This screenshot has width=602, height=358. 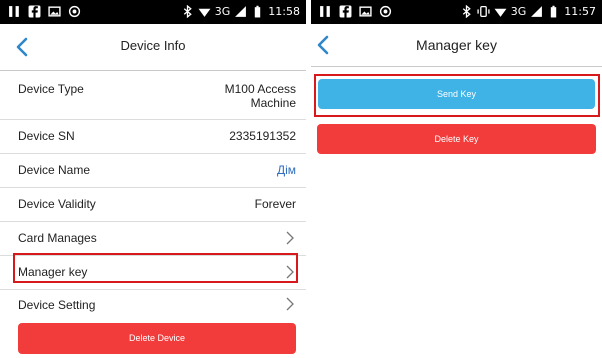 I want to click on page-title: Manager key, so click(x=456, y=45).